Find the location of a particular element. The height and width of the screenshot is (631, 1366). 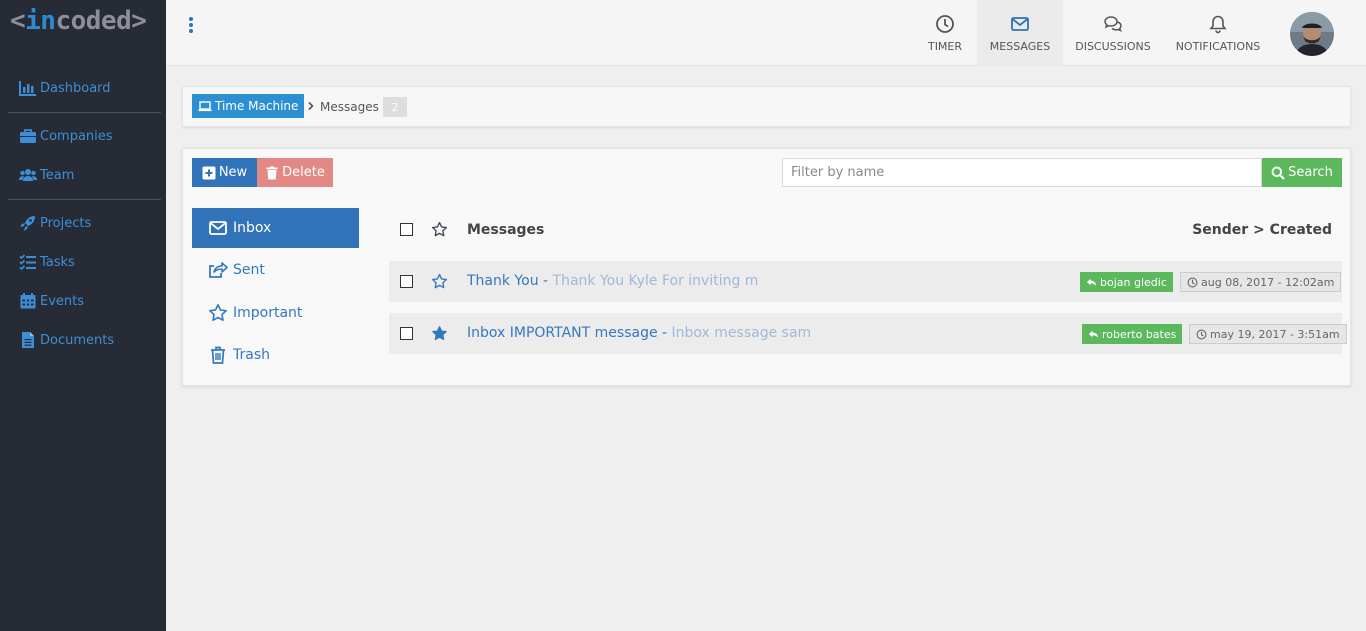

user-avatar is located at coordinates (1312, 34).